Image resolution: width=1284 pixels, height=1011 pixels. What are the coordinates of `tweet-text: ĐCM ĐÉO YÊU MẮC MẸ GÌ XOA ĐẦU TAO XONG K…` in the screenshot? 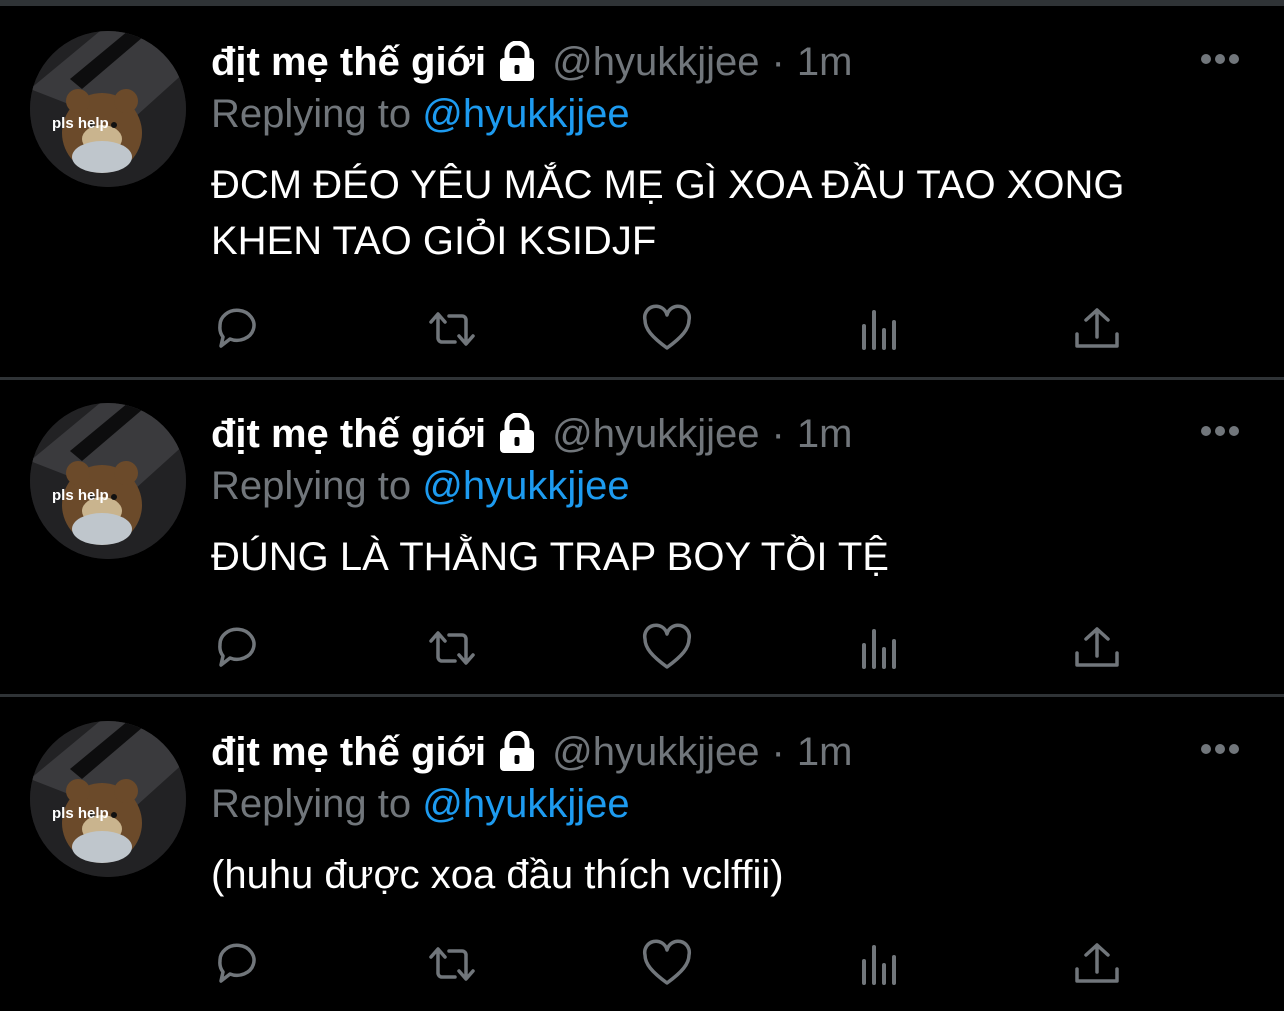 It's located at (668, 213).